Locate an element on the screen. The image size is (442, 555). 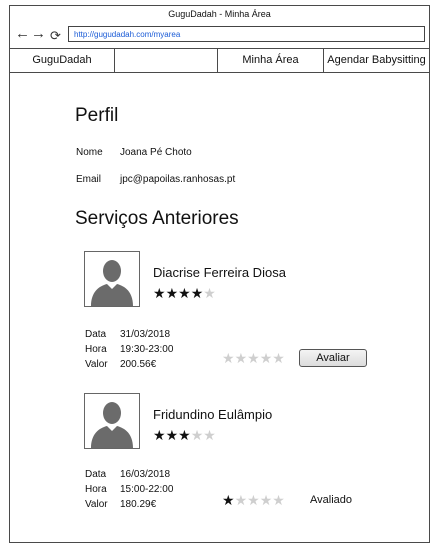
rated-status: Avaliado is located at coordinates (331, 500).